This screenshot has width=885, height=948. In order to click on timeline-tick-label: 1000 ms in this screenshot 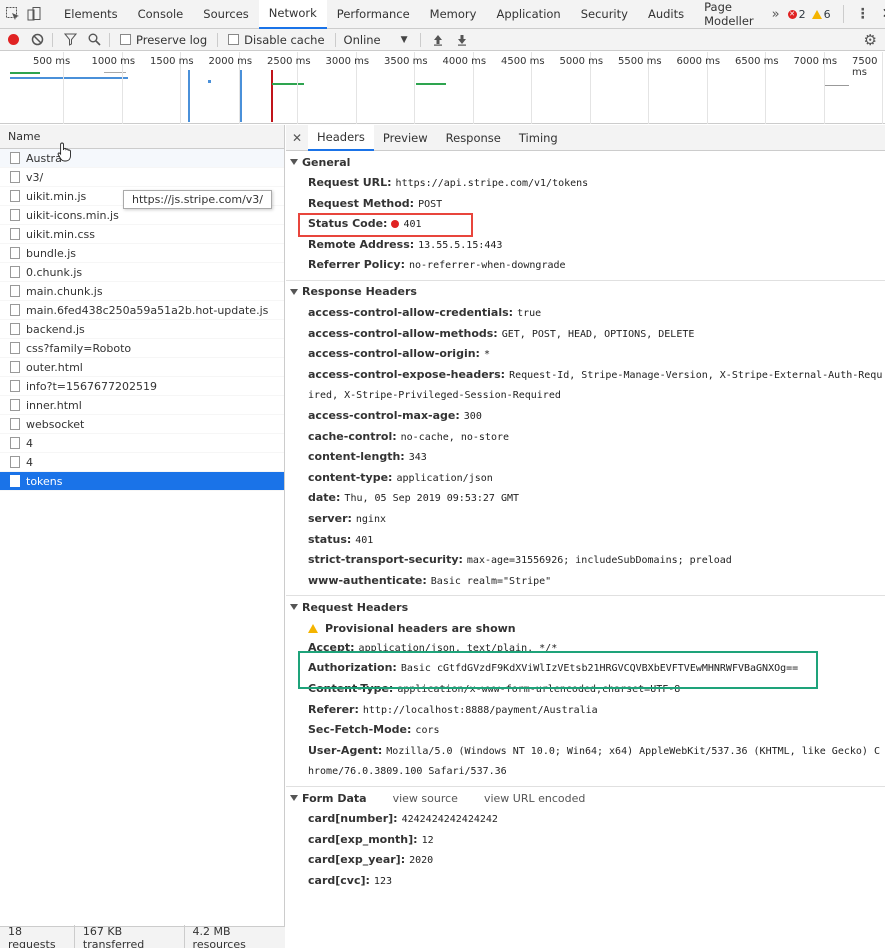, I will do `click(113, 61)`.